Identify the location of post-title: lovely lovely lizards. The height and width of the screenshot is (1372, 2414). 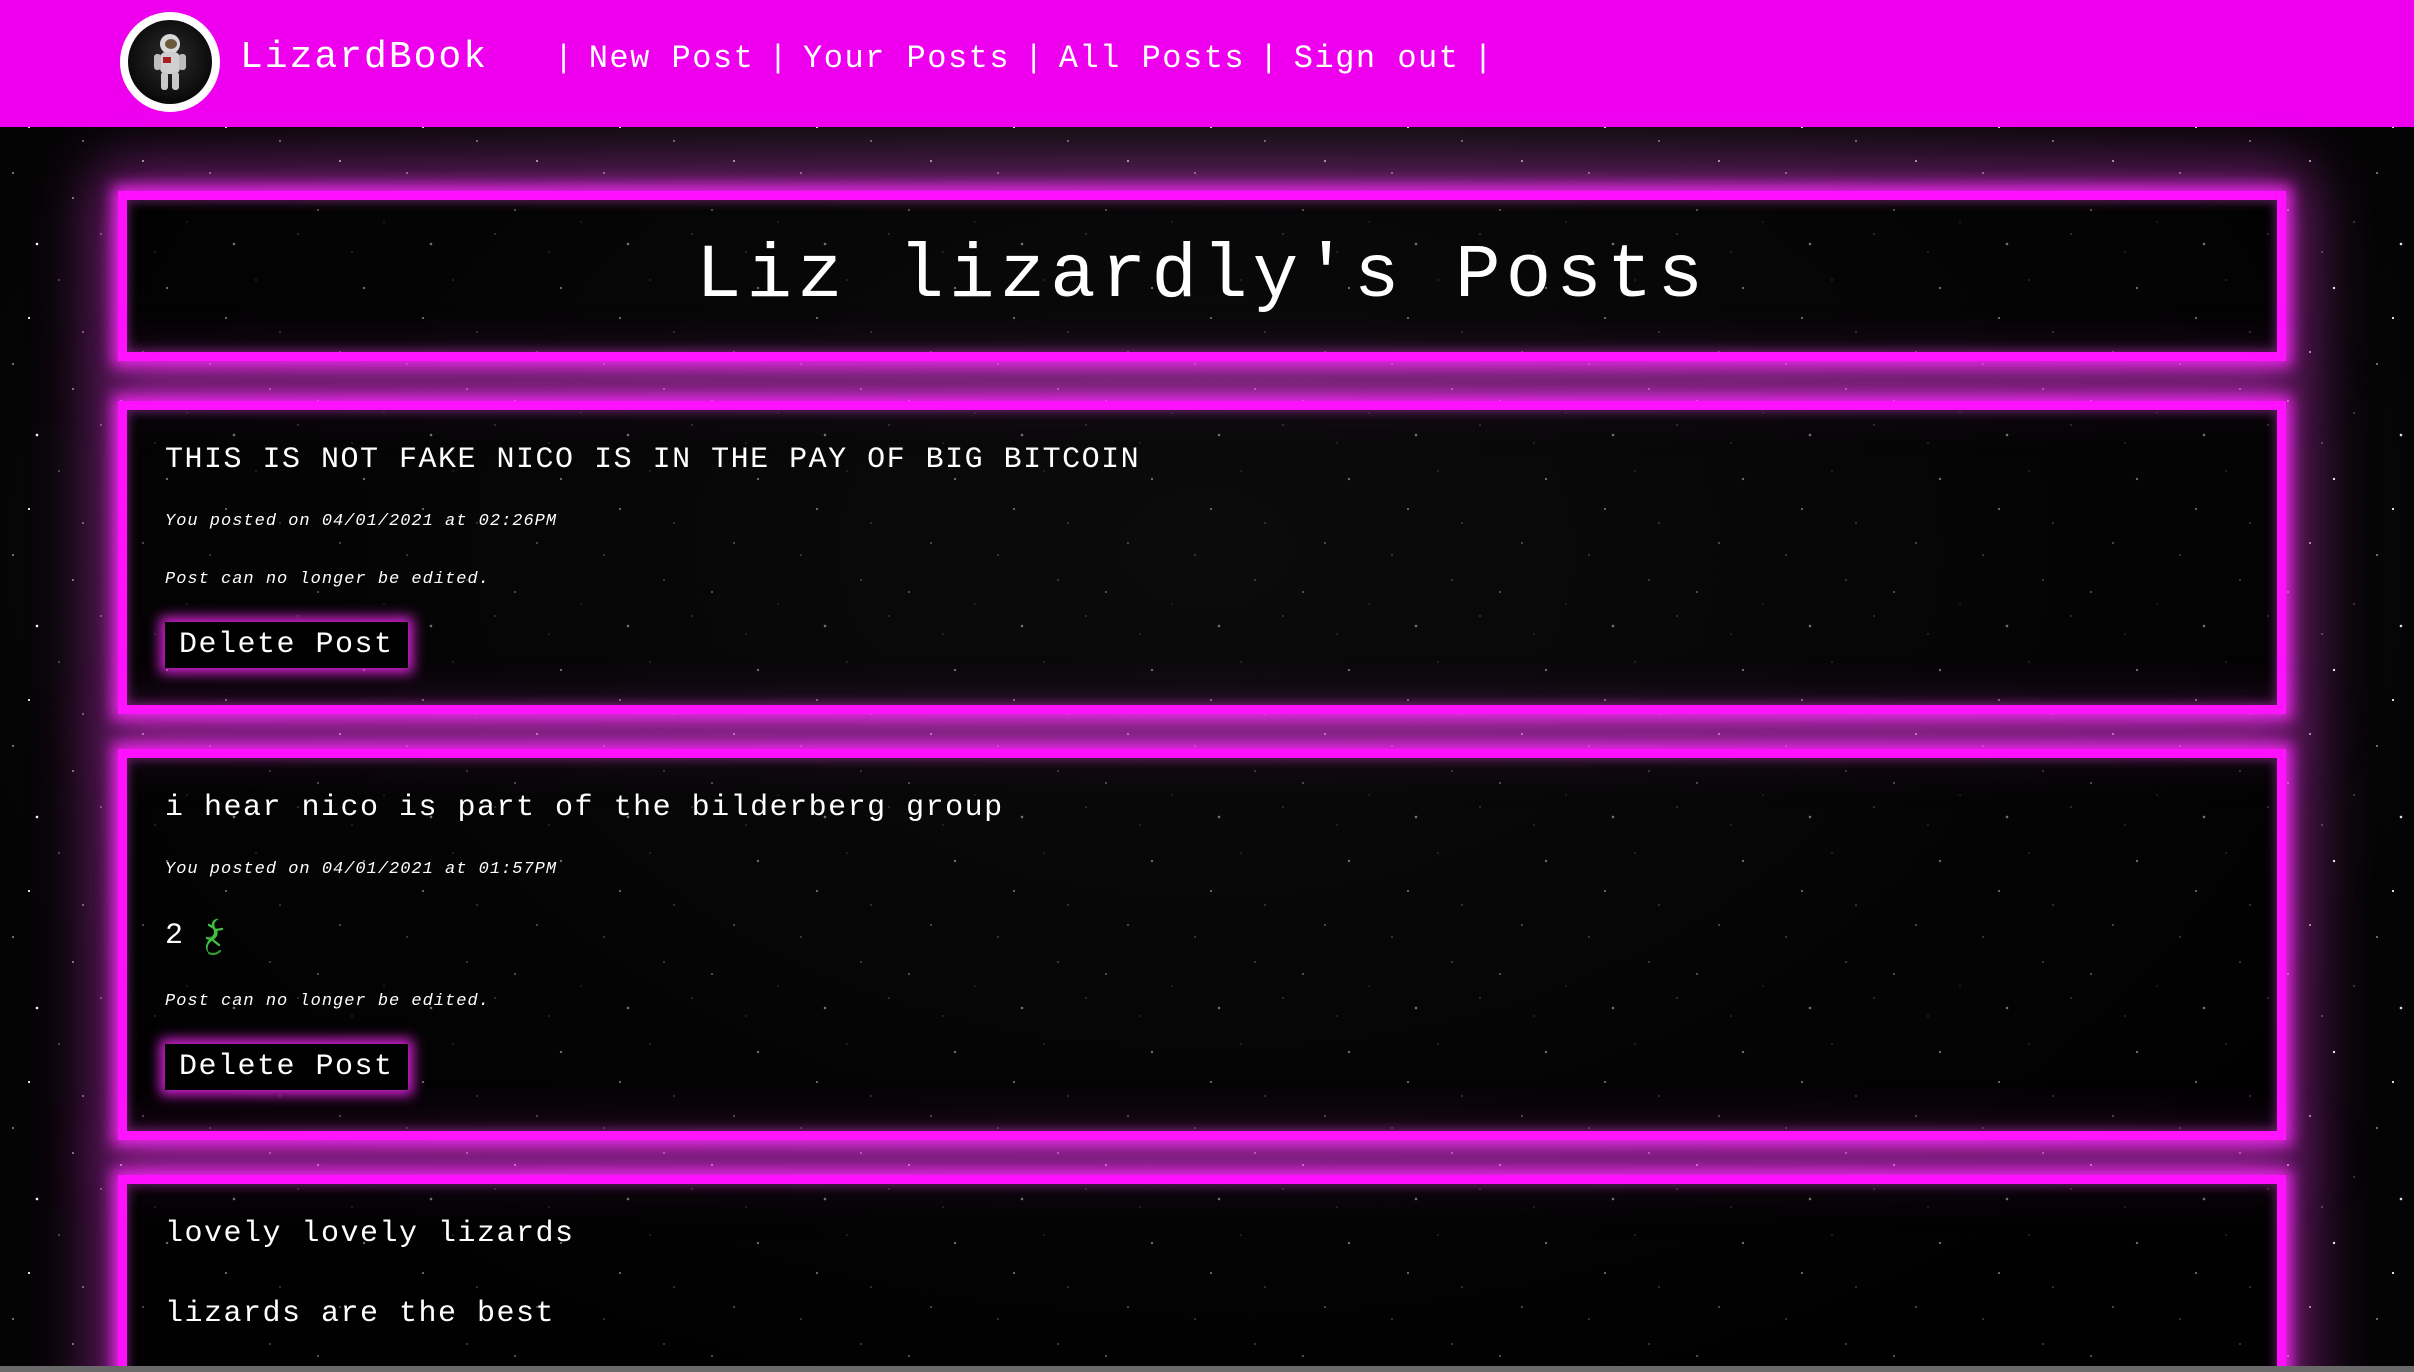
(370, 1234).